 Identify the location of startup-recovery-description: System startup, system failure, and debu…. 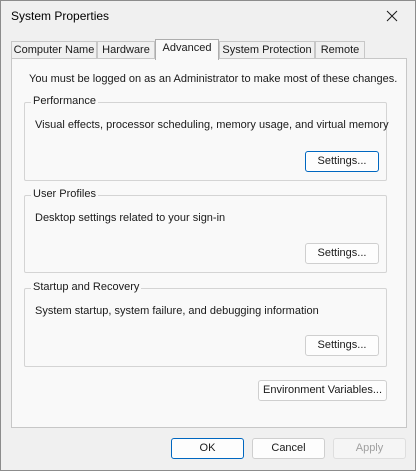
(177, 311).